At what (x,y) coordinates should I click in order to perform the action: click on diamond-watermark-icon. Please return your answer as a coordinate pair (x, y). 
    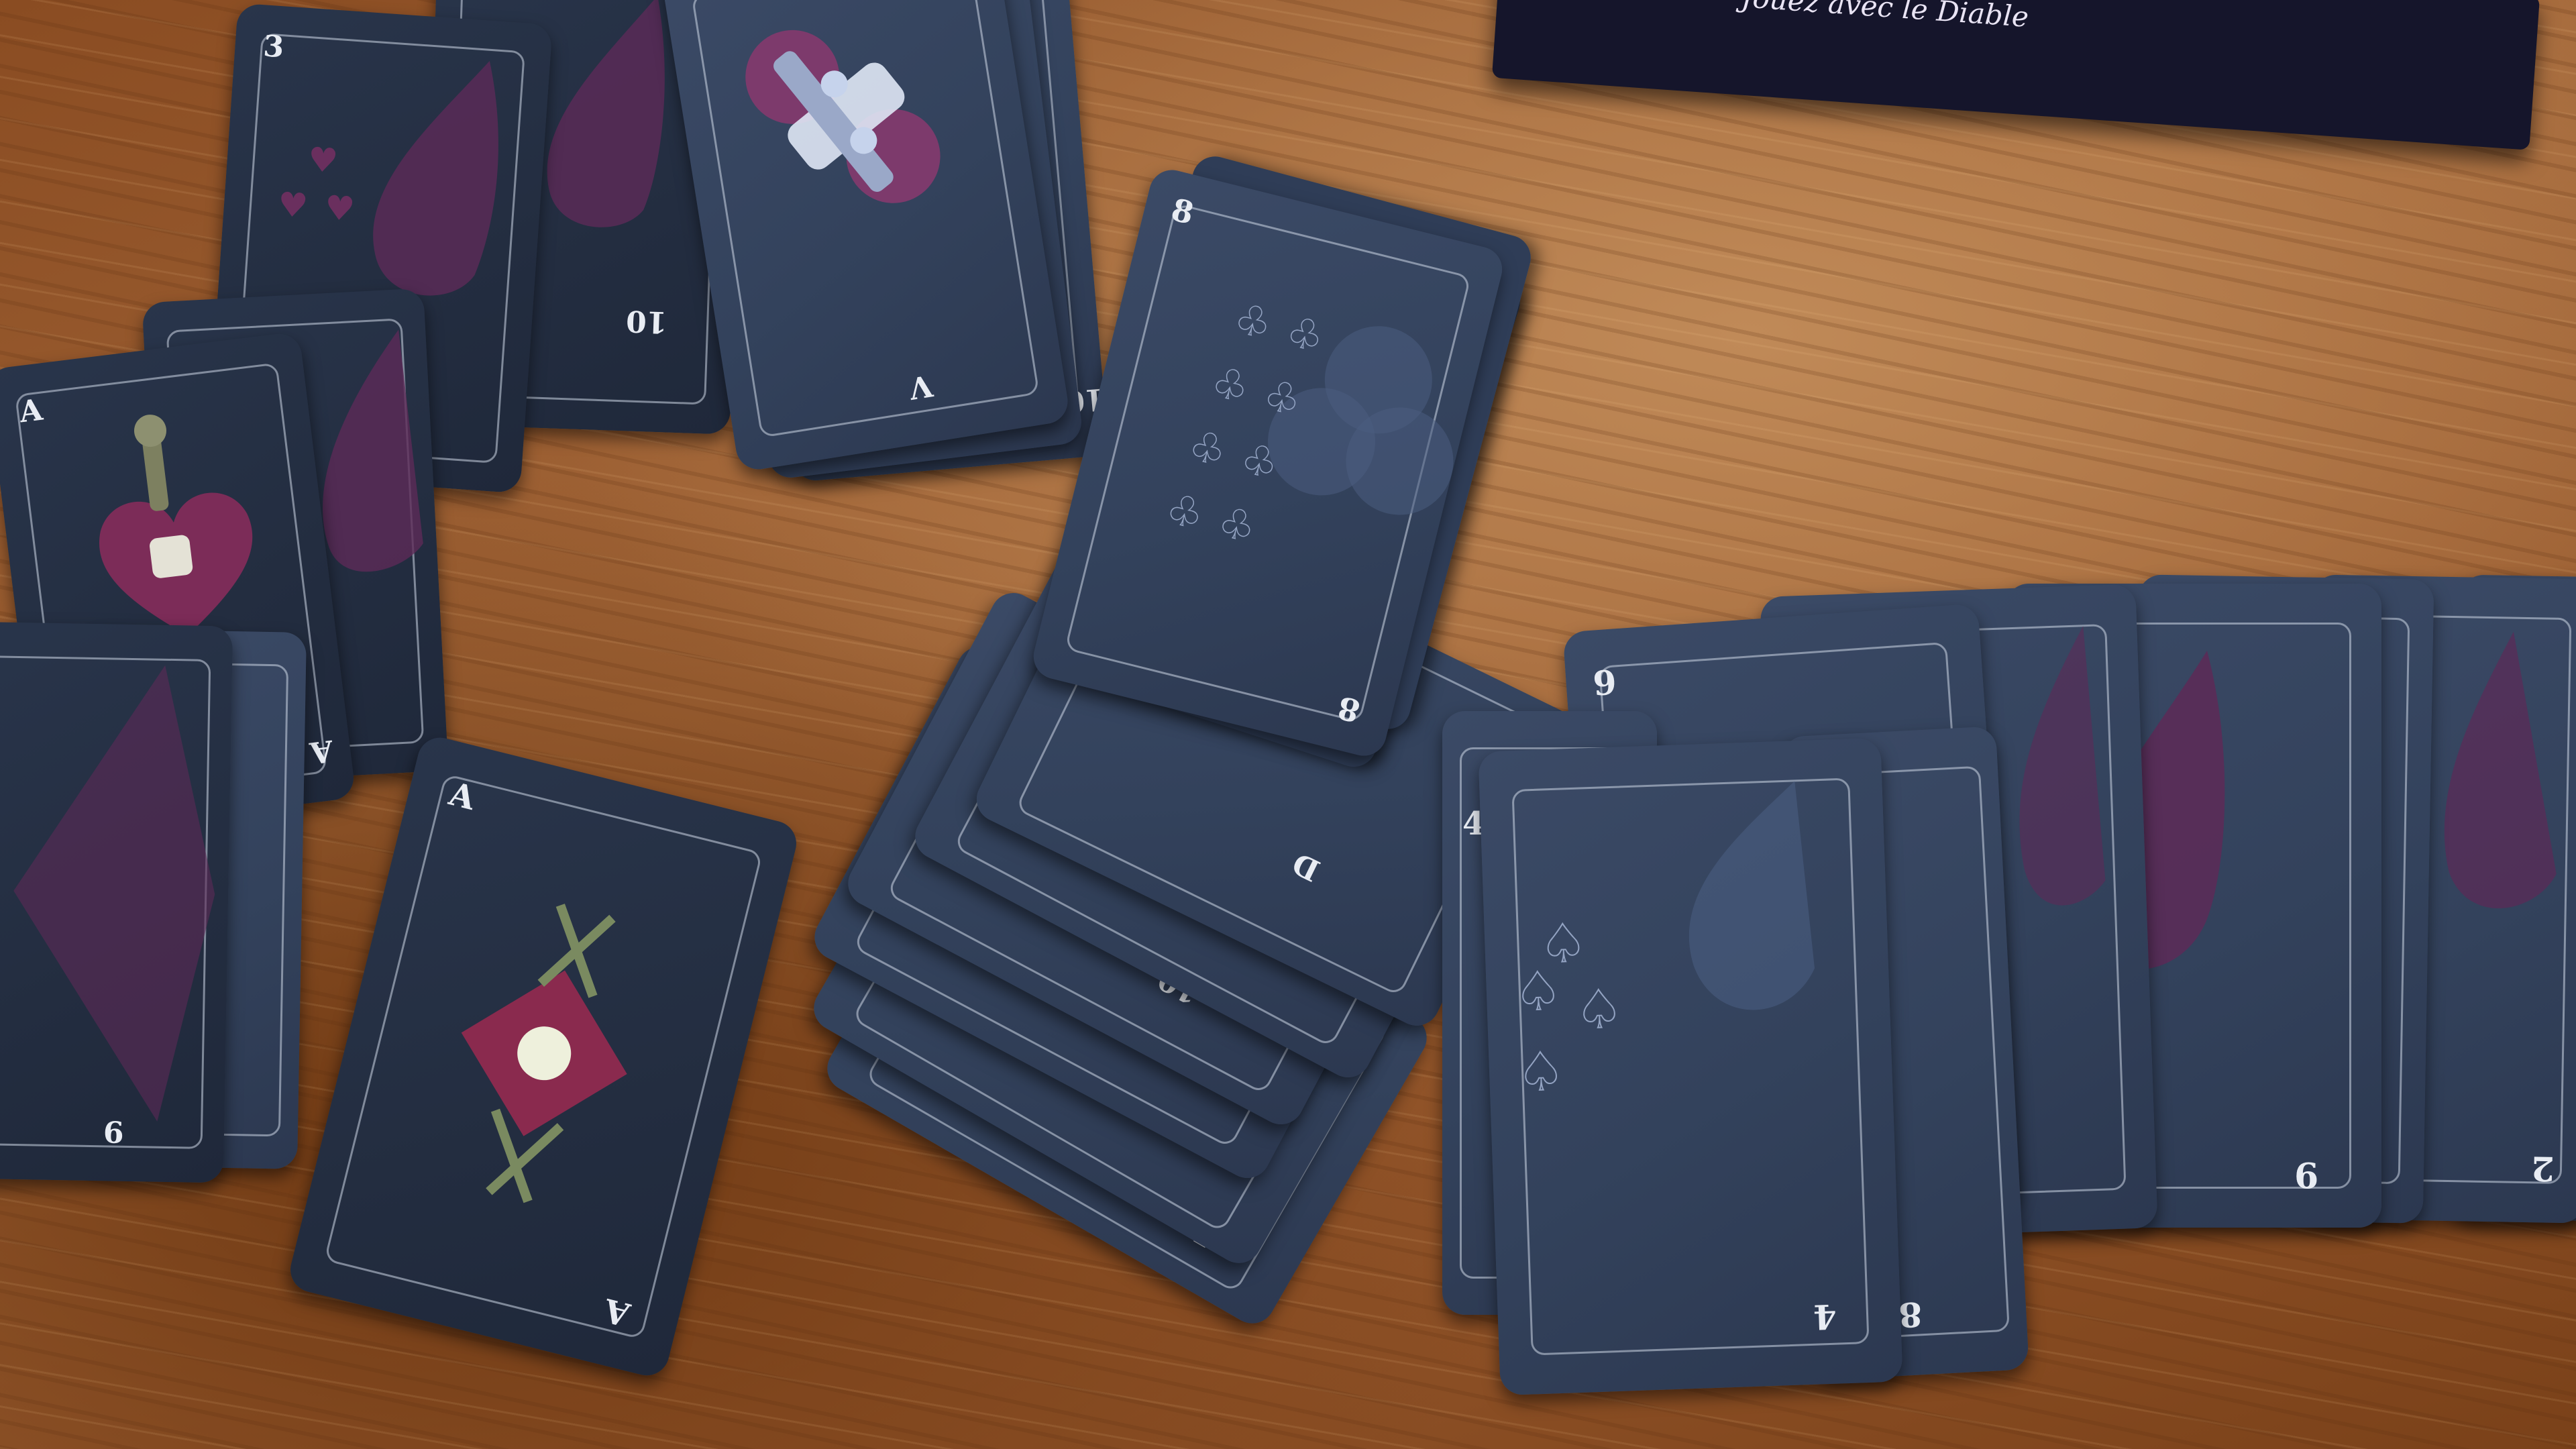
    Looking at the image, I should click on (114, 893).